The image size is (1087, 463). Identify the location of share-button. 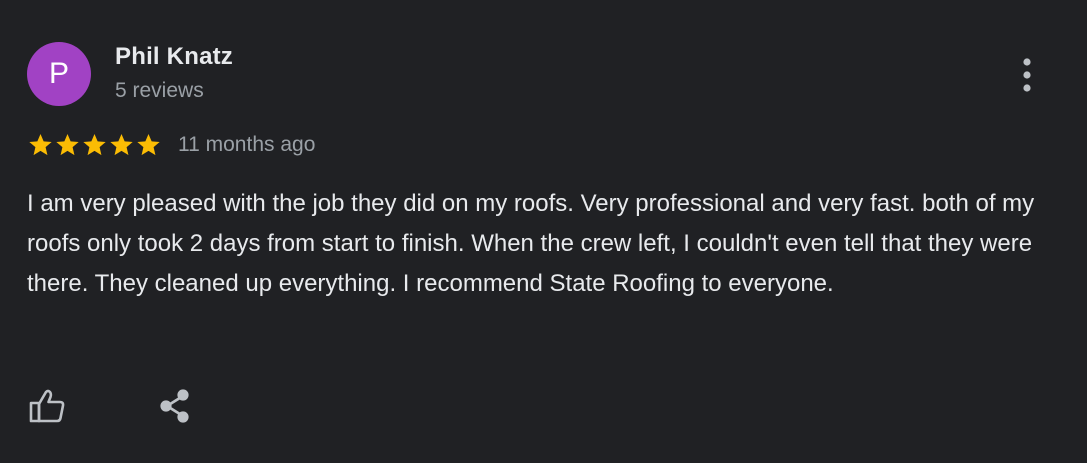
(175, 406).